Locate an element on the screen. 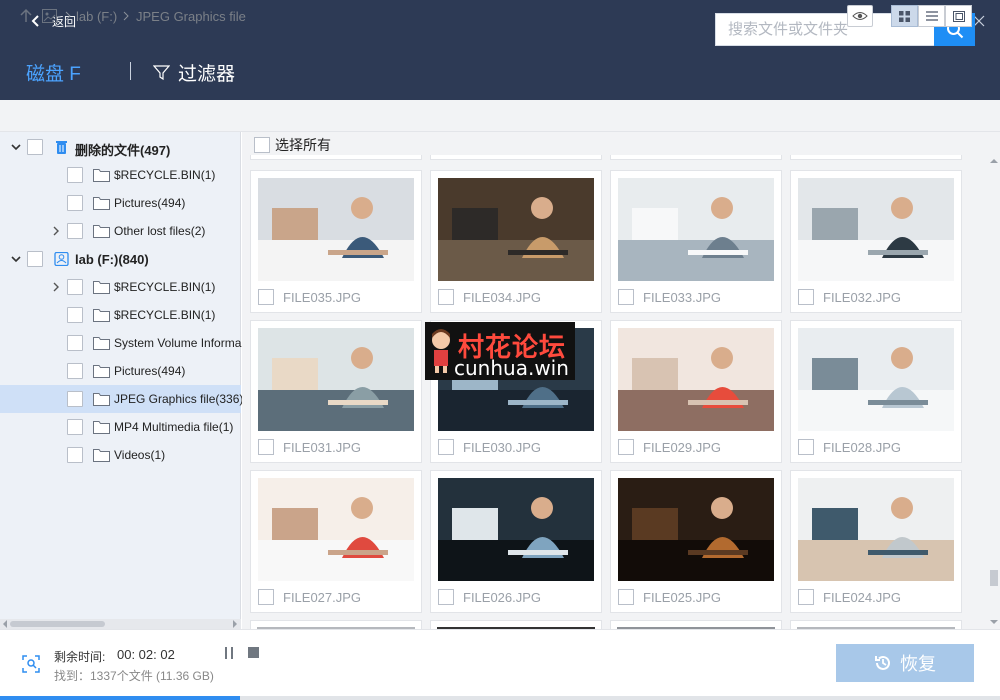 The width and height of the screenshot is (1000, 700). file-card: FILE035.JPG is located at coordinates (336, 241).